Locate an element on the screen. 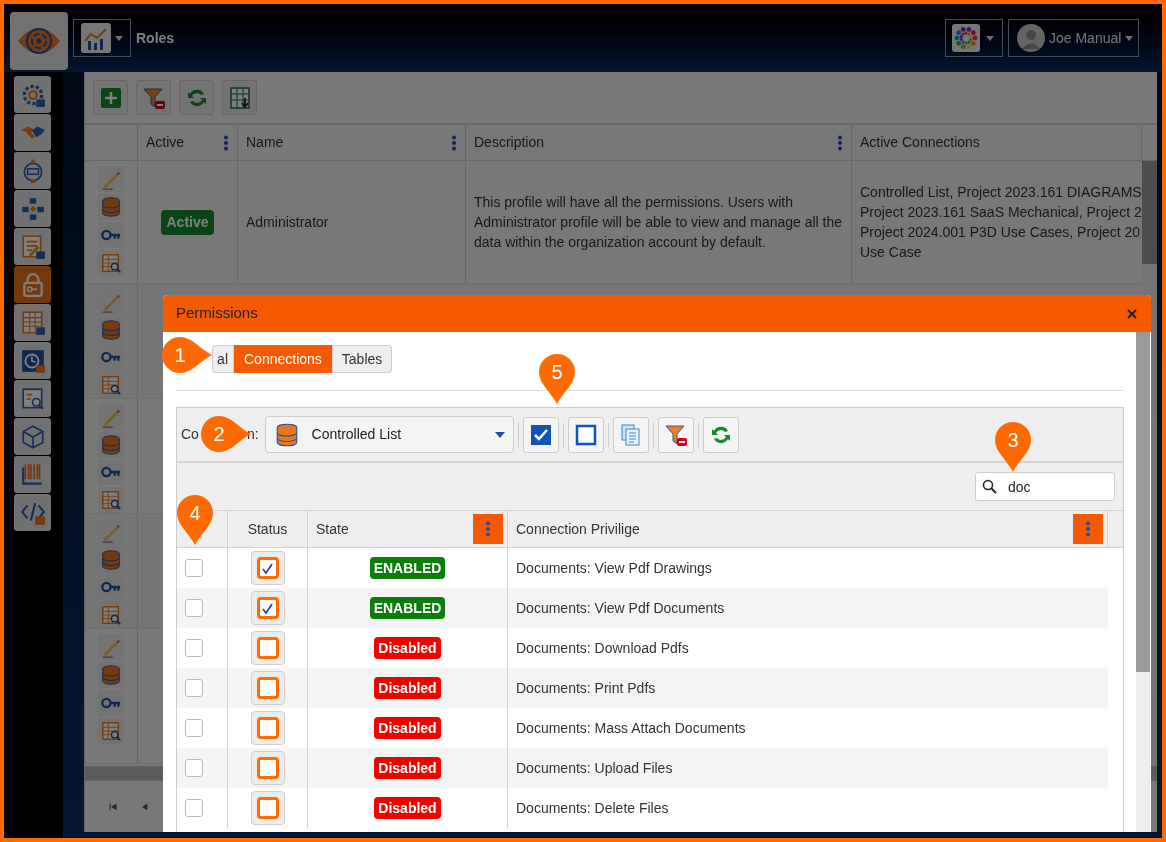  user-menu-button: Joe Manual is located at coordinates (1073, 38).